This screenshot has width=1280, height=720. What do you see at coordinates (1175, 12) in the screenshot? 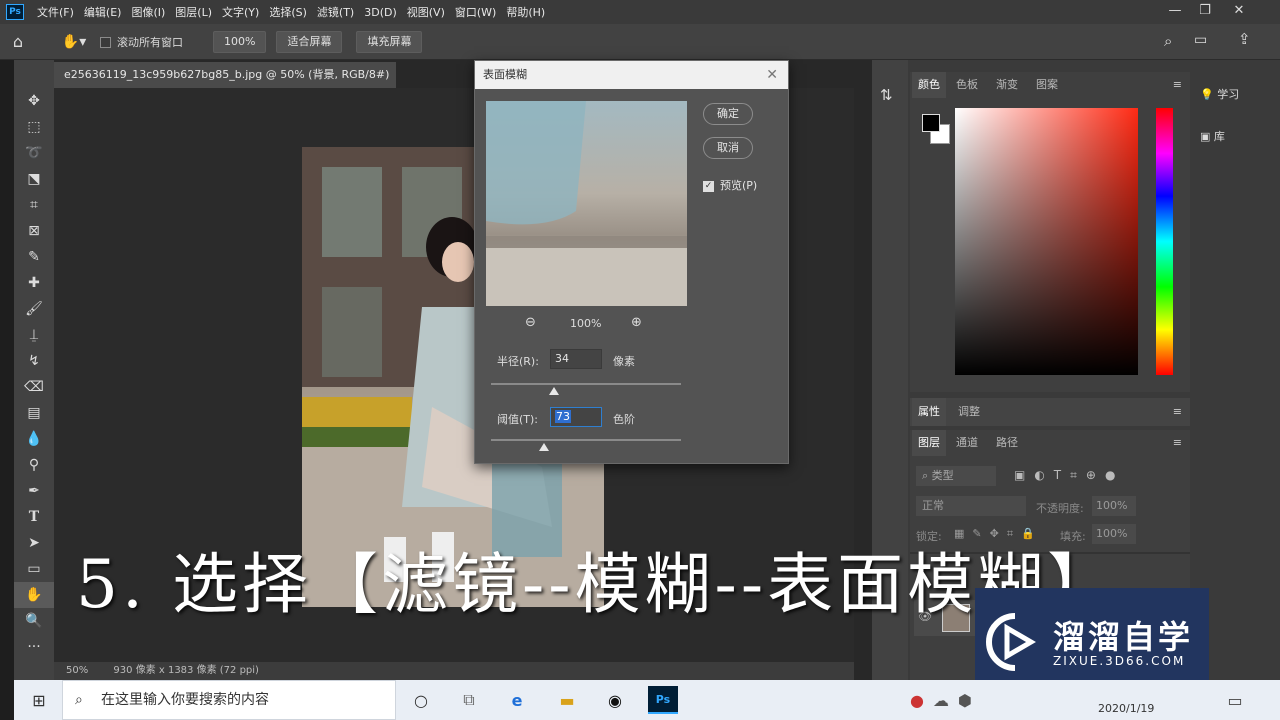
I see `minimize-icon: —` at bounding box center [1175, 12].